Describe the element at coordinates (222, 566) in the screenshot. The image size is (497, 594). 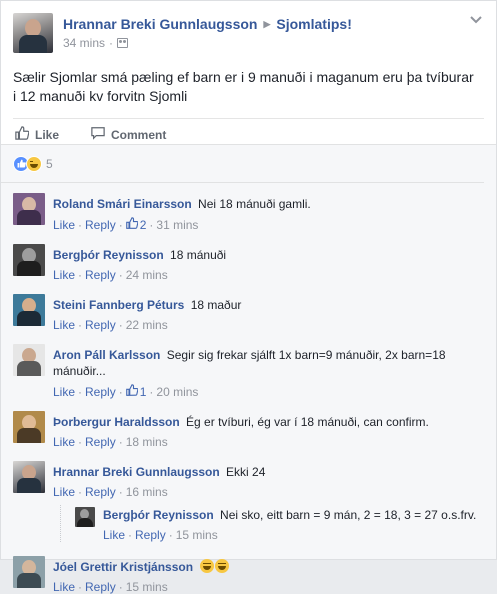
I see `laughing-emoji-icon` at that location.